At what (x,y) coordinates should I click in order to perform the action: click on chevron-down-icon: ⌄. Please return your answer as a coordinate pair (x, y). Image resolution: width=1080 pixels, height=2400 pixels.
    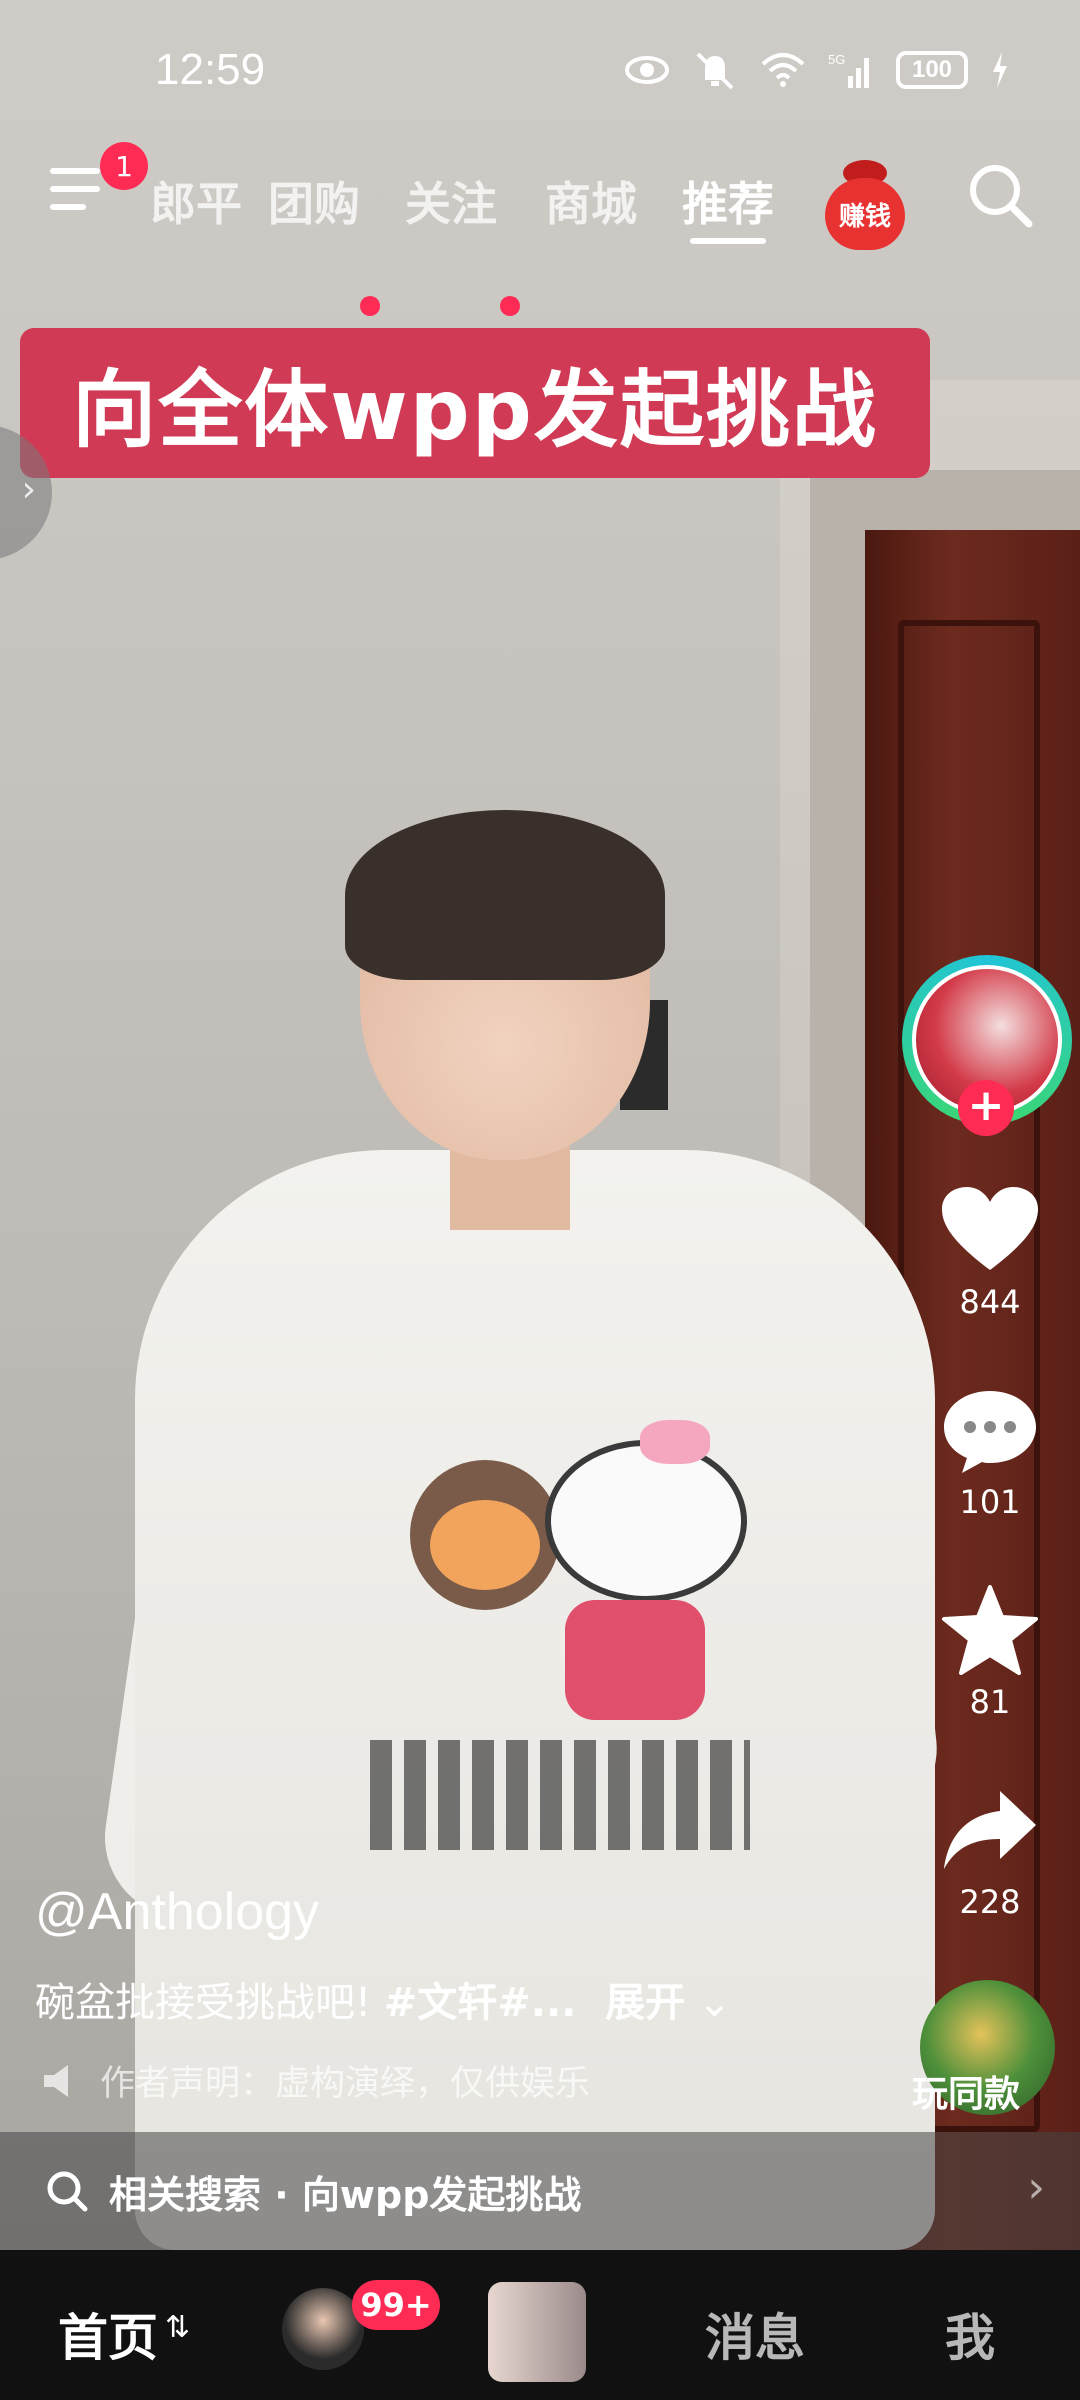
    Looking at the image, I should click on (708, 2003).